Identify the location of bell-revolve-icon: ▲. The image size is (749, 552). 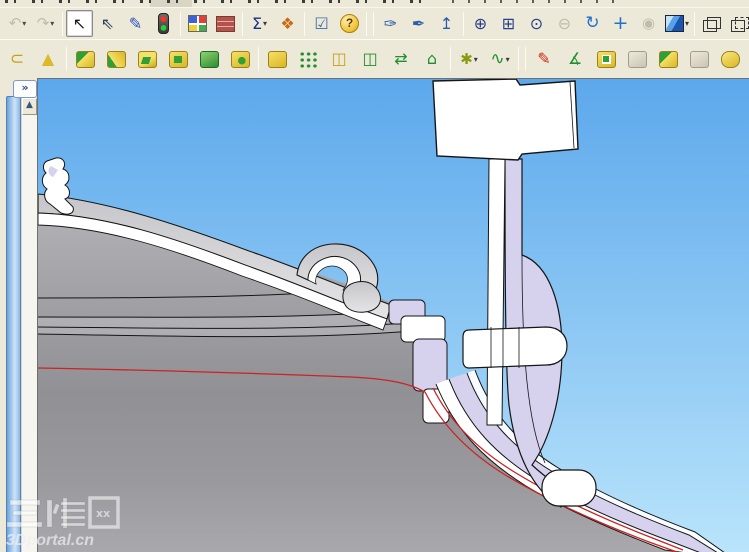
(48, 59).